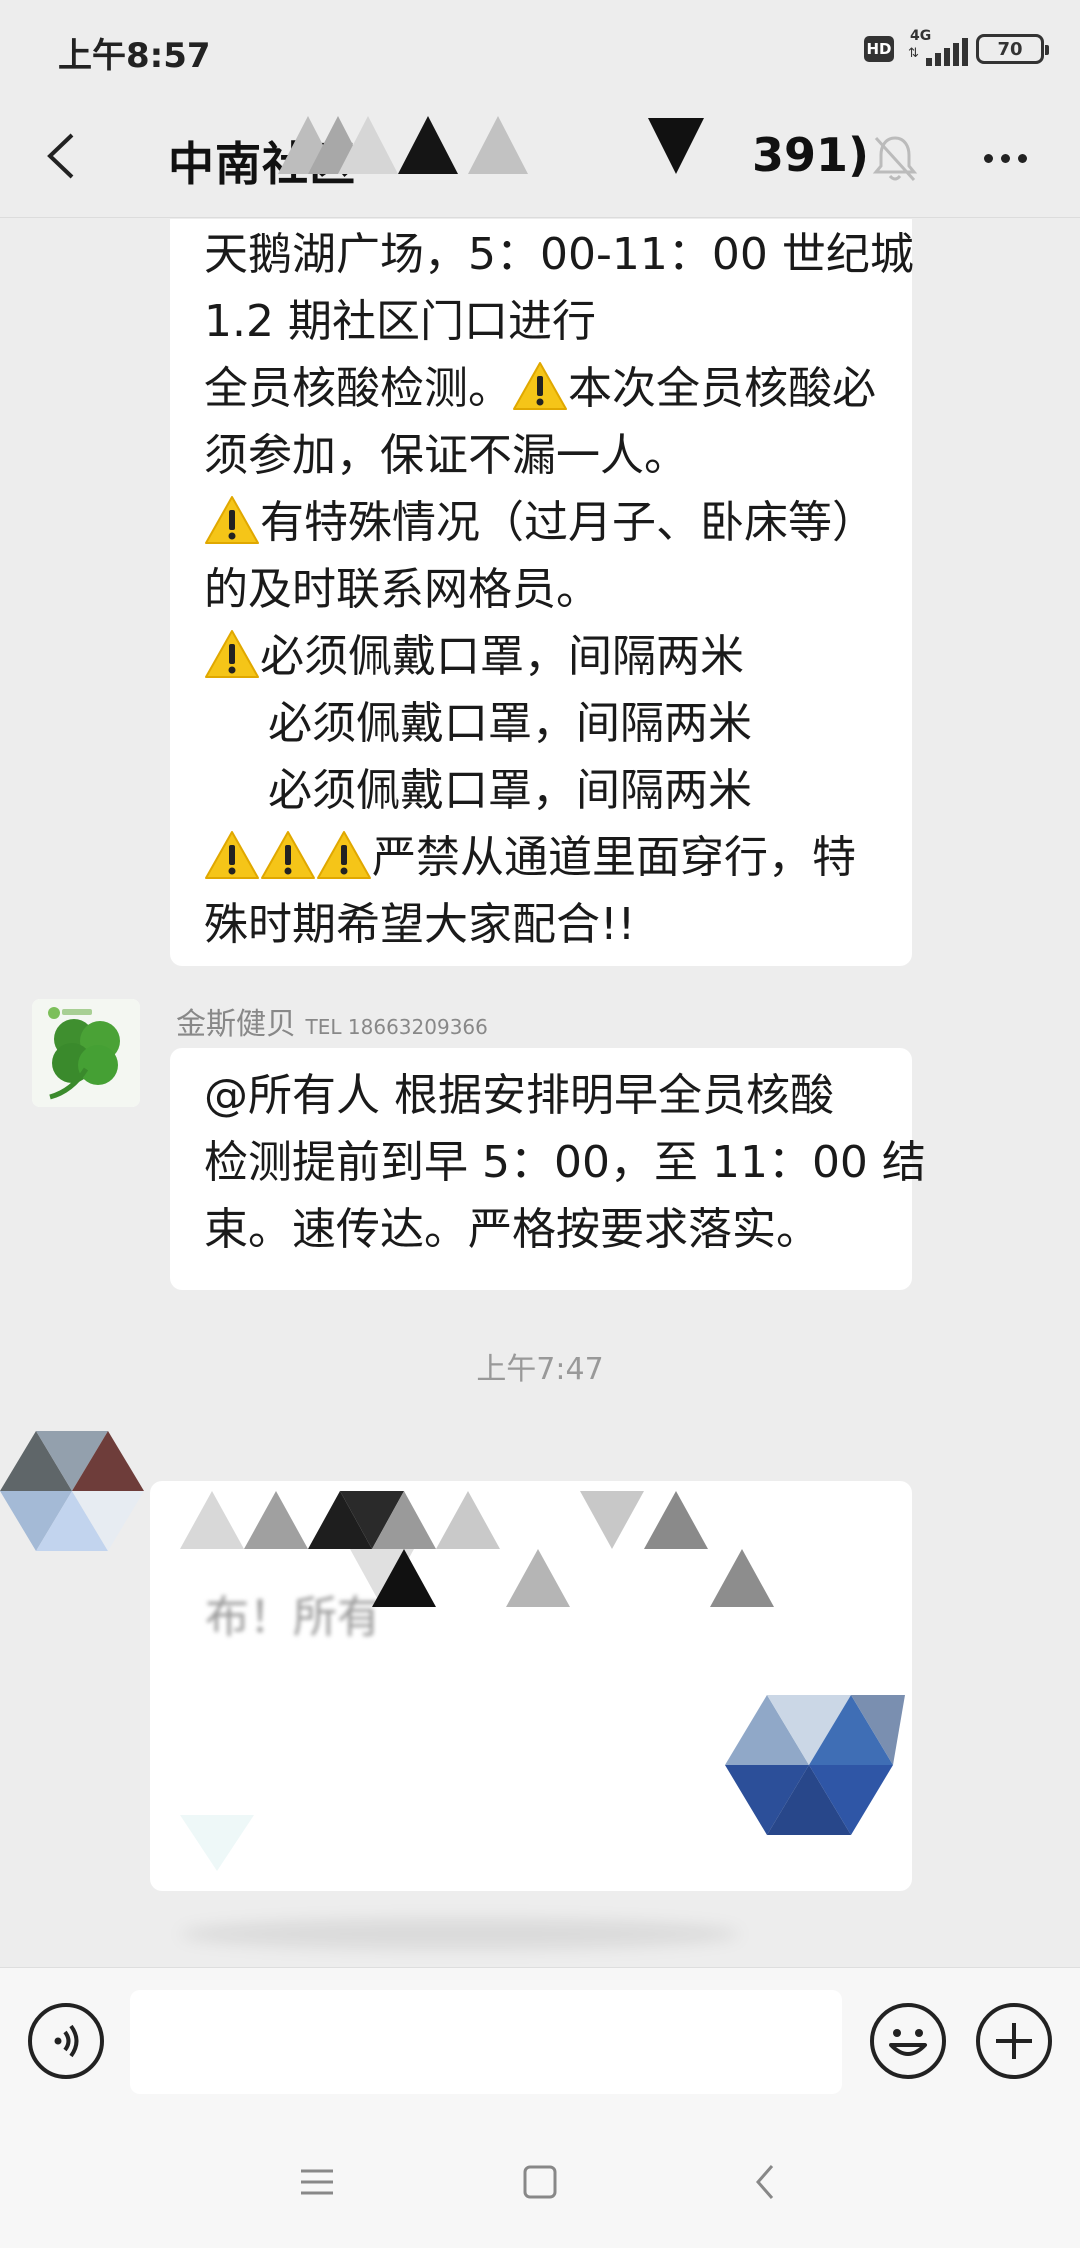 This screenshot has height=2248, width=1080. I want to click on emoji-icon, so click(908, 2042).